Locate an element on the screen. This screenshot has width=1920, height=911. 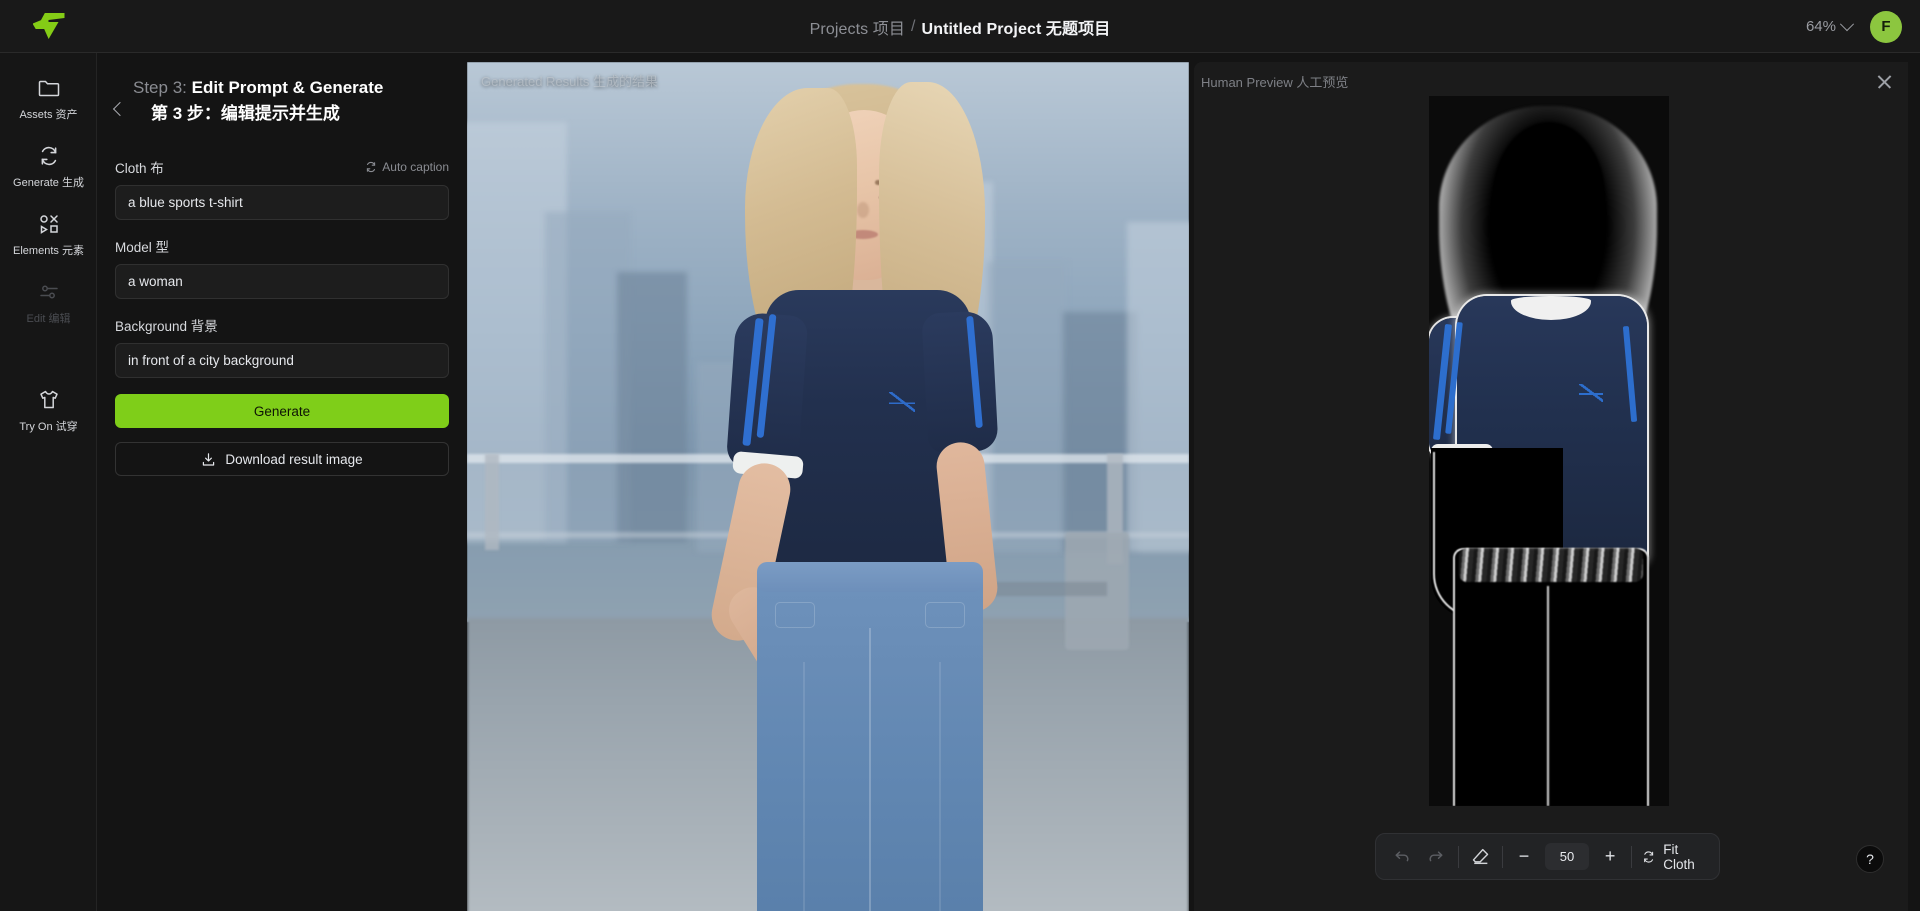
folder-icon is located at coordinates (49, 88).